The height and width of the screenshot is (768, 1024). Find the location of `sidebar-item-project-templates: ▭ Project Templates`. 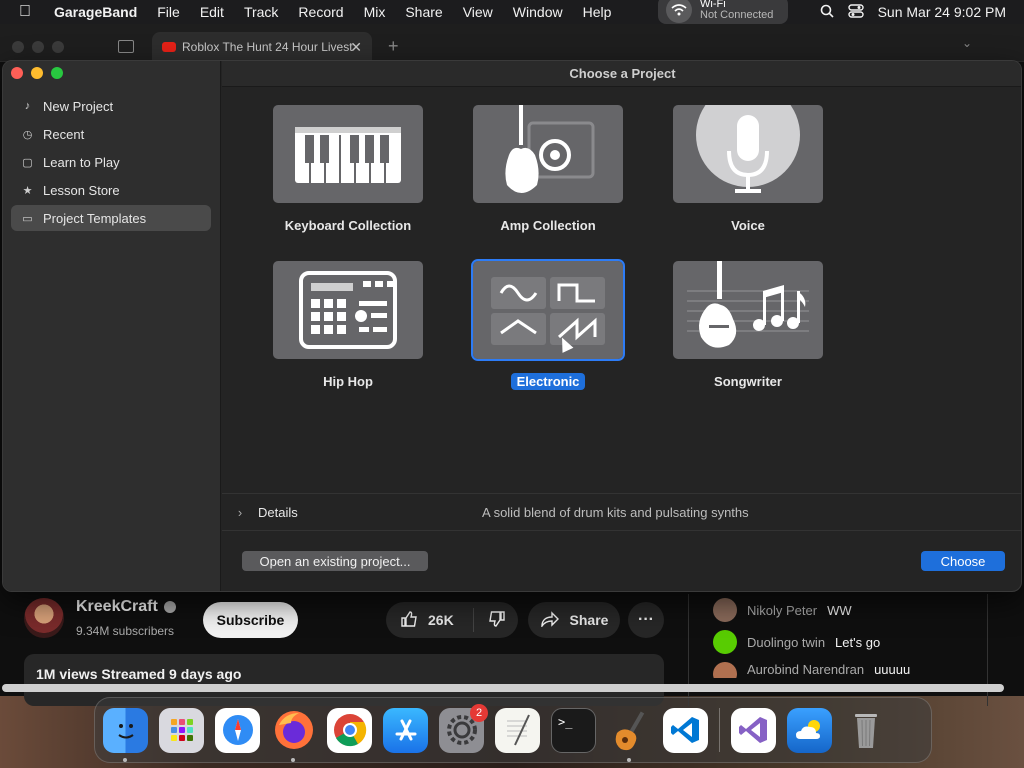

sidebar-item-project-templates: ▭ Project Templates is located at coordinates (111, 218).